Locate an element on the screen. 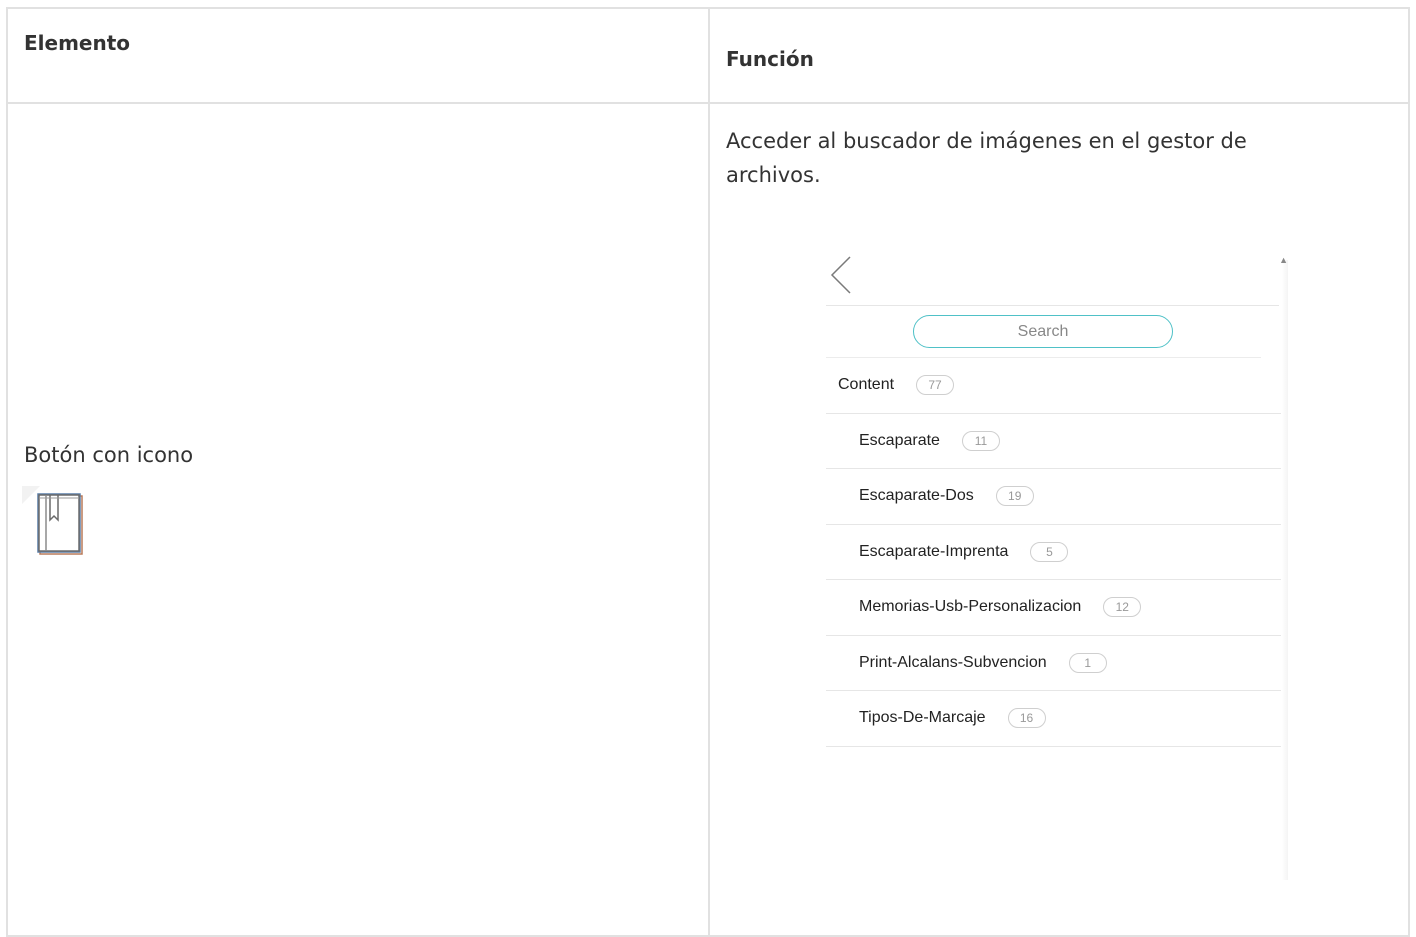  header-funcion: Función is located at coordinates (770, 59).